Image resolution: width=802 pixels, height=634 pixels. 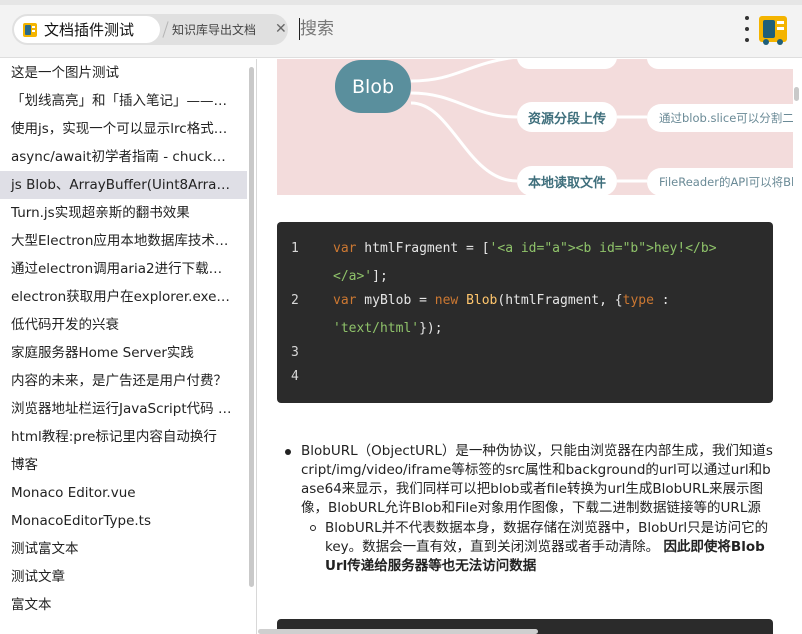 What do you see at coordinates (281, 29) in the screenshot?
I see `close-icon: ✕` at bounding box center [281, 29].